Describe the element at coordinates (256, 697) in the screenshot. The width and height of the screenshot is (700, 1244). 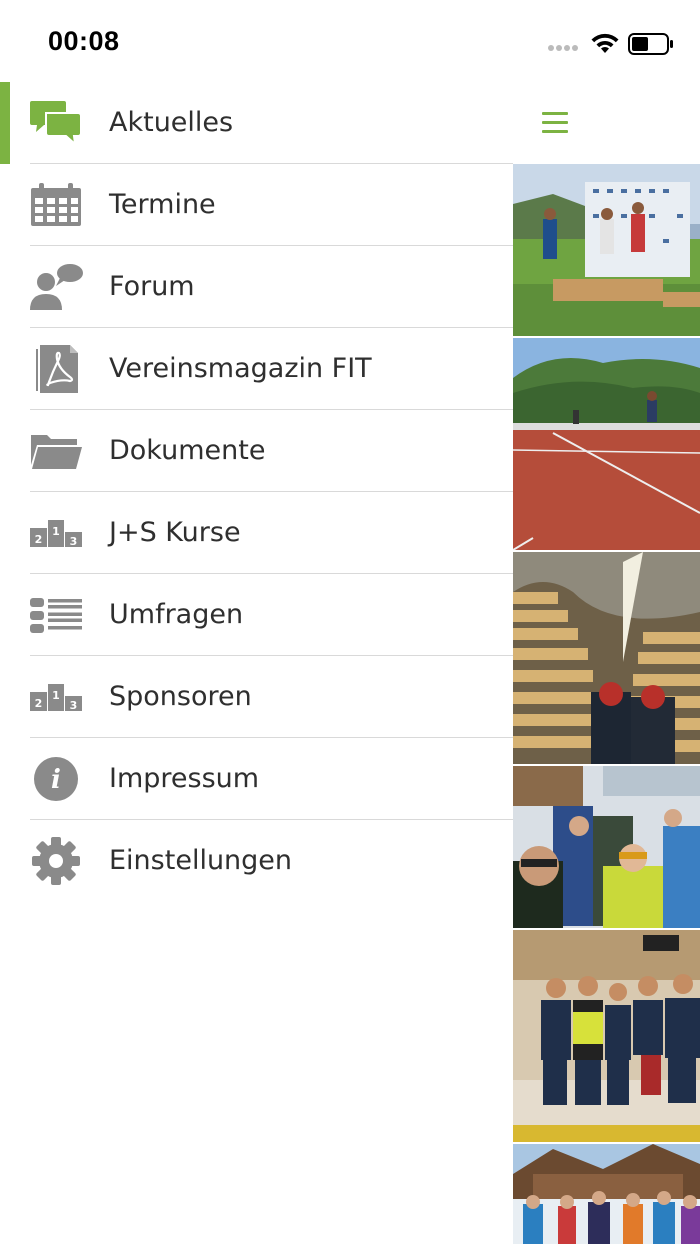
I see `menu-item-sponsoren: 2 1 3 Sponsoren` at that location.